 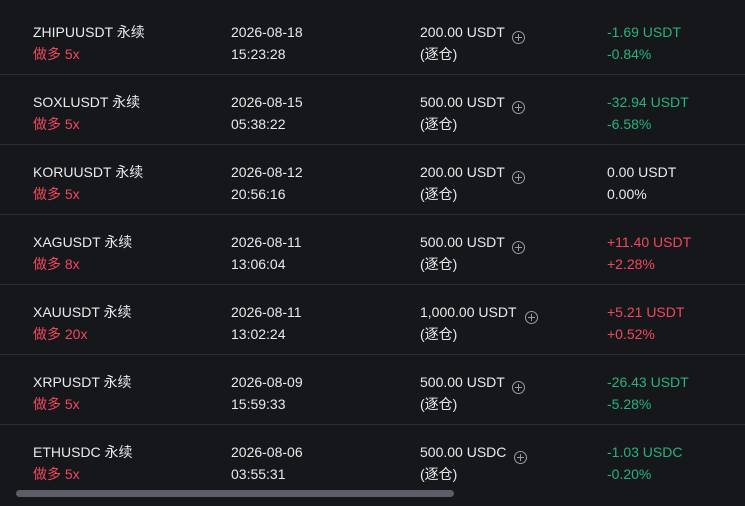 I want to click on pnl-amount: -1.69 USDT, so click(x=644, y=32).